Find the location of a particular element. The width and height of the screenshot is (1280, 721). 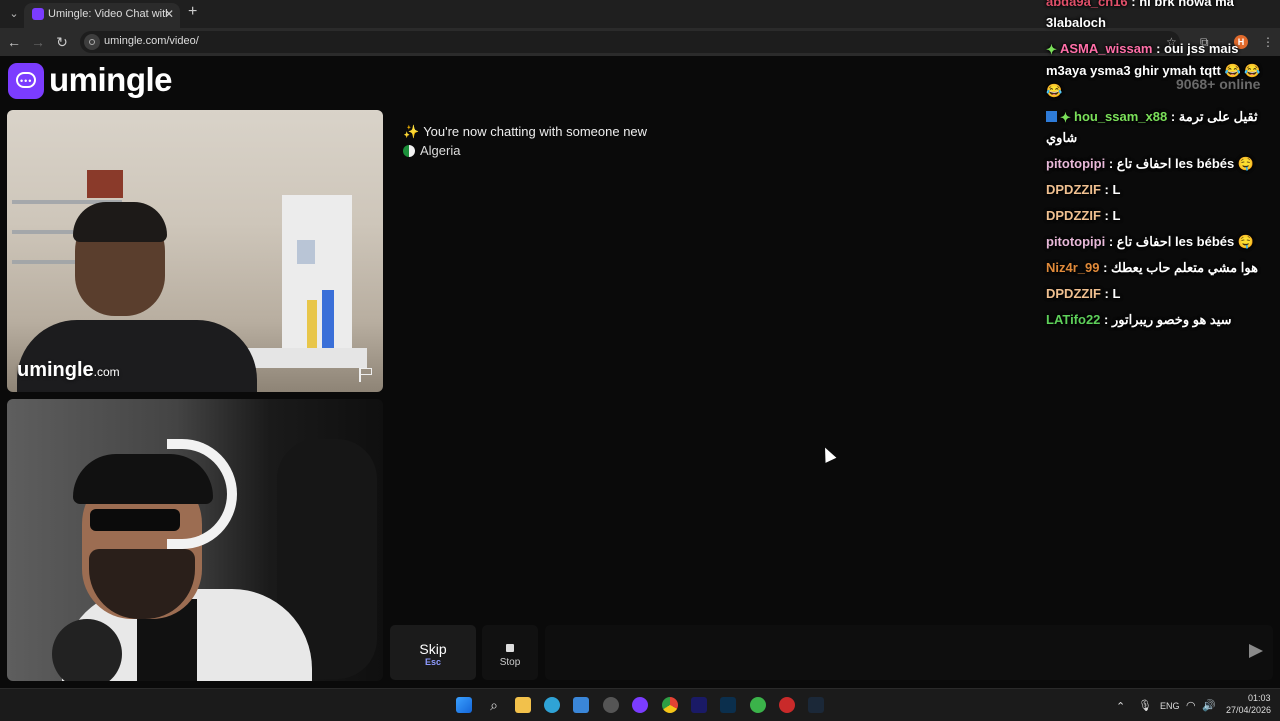

search-icon: ⌕ is located at coordinates (494, 705).